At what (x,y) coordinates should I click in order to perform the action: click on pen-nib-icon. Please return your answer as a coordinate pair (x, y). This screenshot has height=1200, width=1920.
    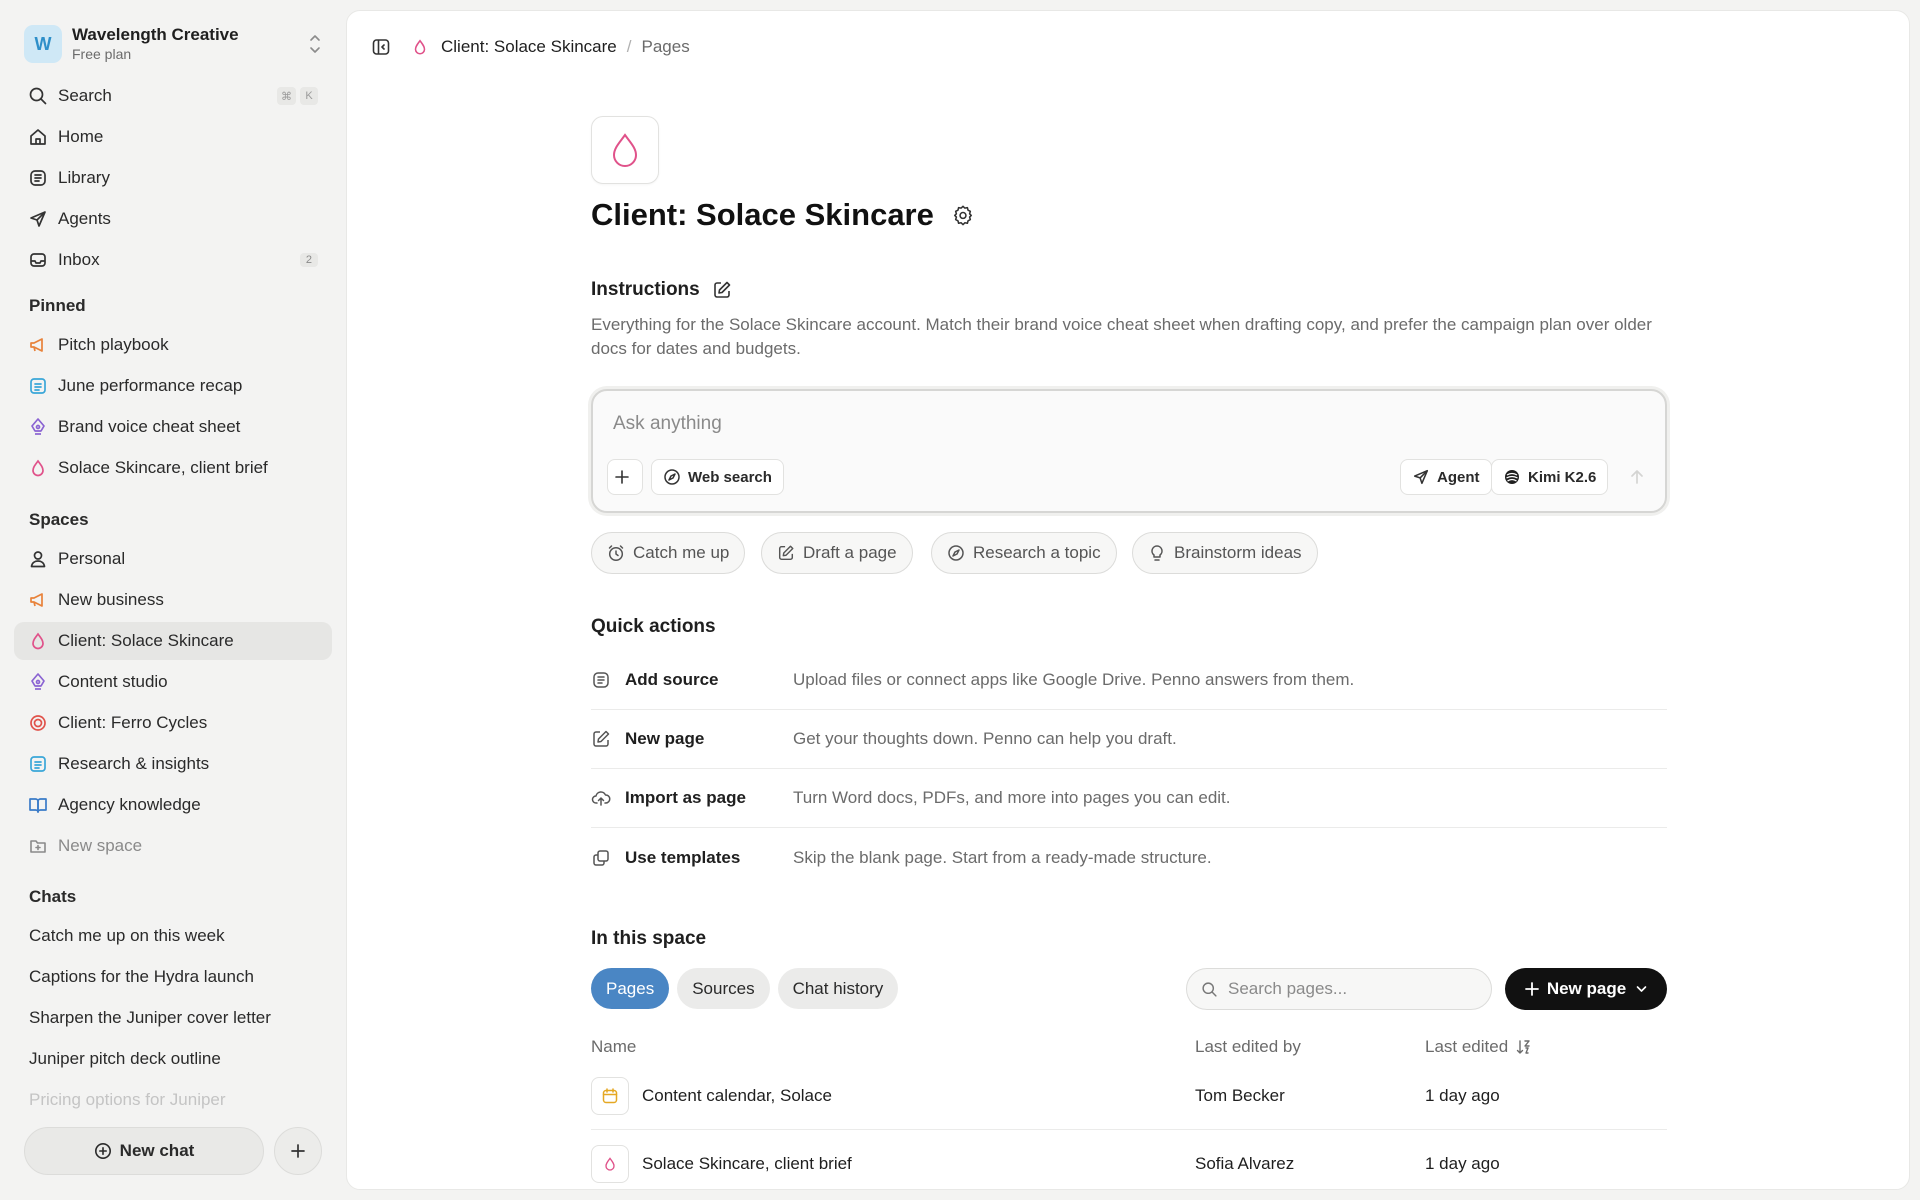
    Looking at the image, I should click on (38, 682).